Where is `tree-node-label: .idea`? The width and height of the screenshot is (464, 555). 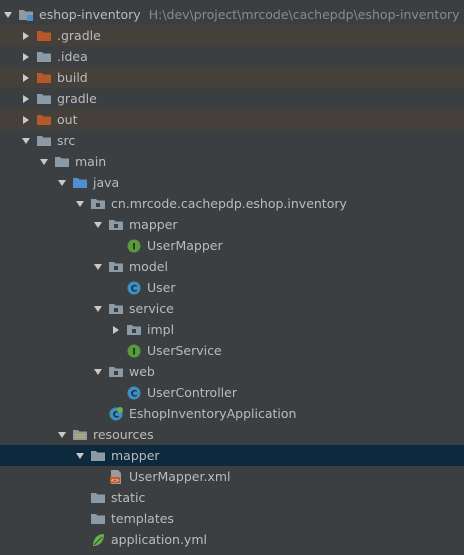 tree-node-label: .idea is located at coordinates (72, 56).